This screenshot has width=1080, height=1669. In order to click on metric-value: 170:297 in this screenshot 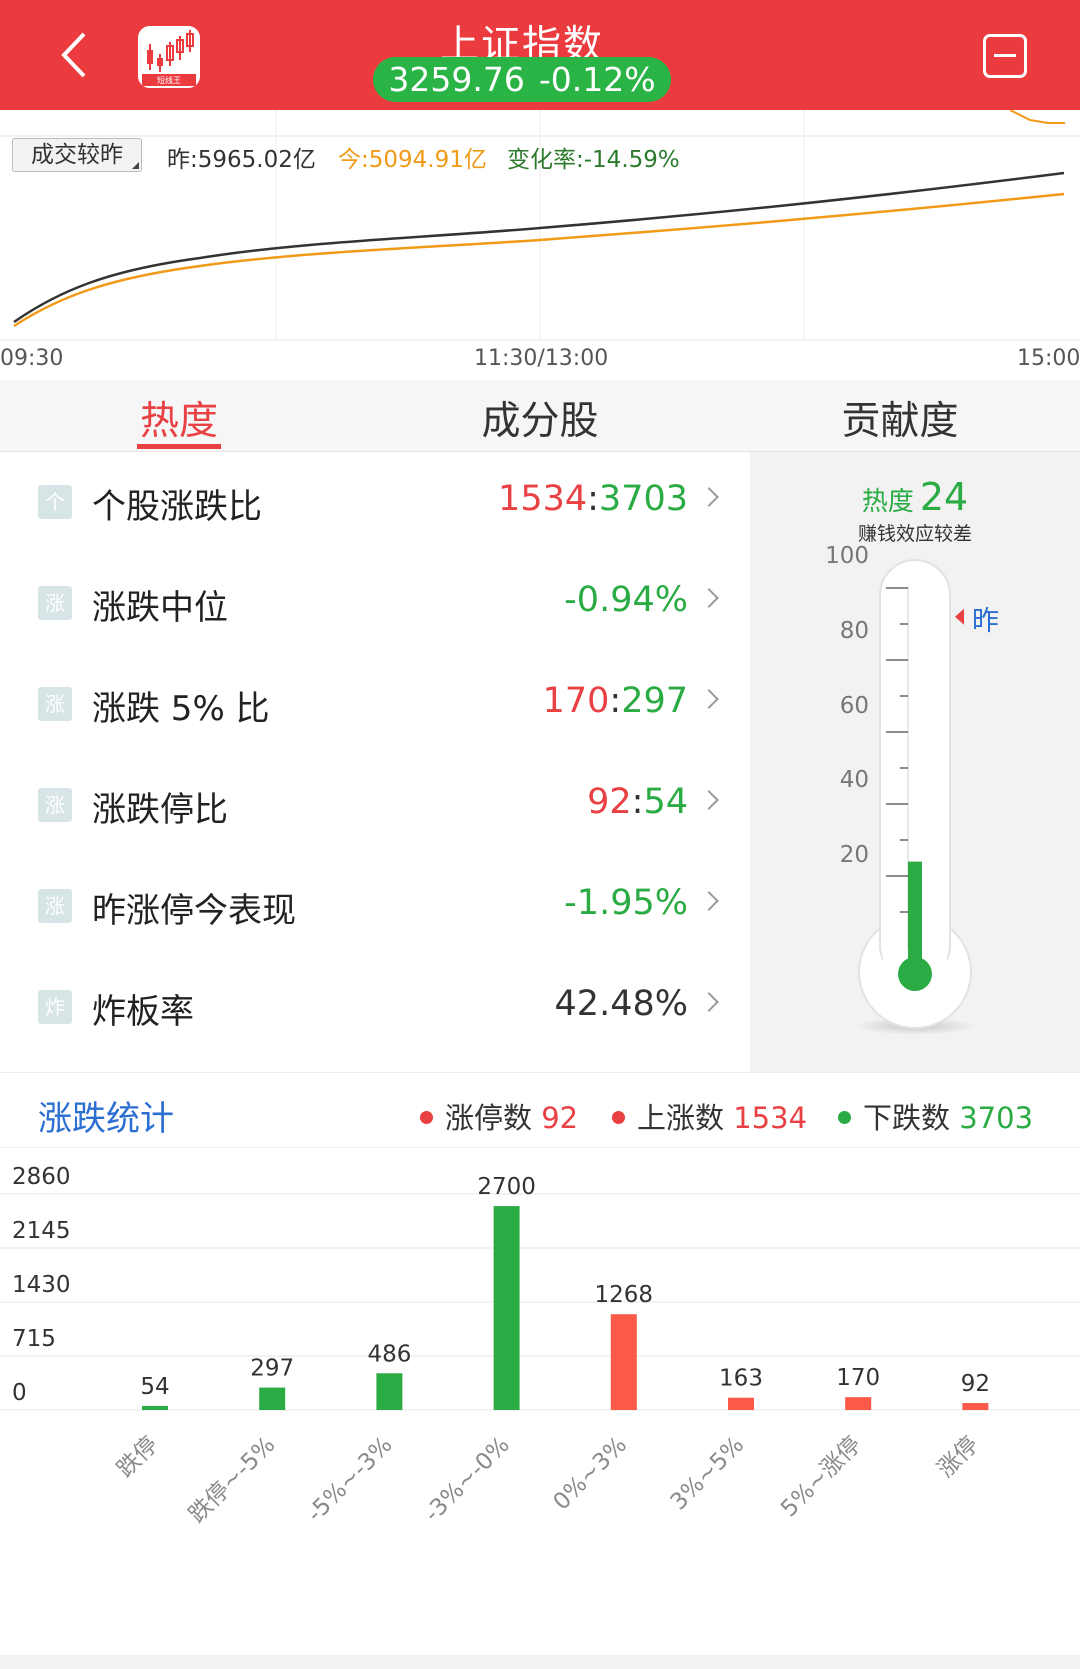, I will do `click(615, 701)`.